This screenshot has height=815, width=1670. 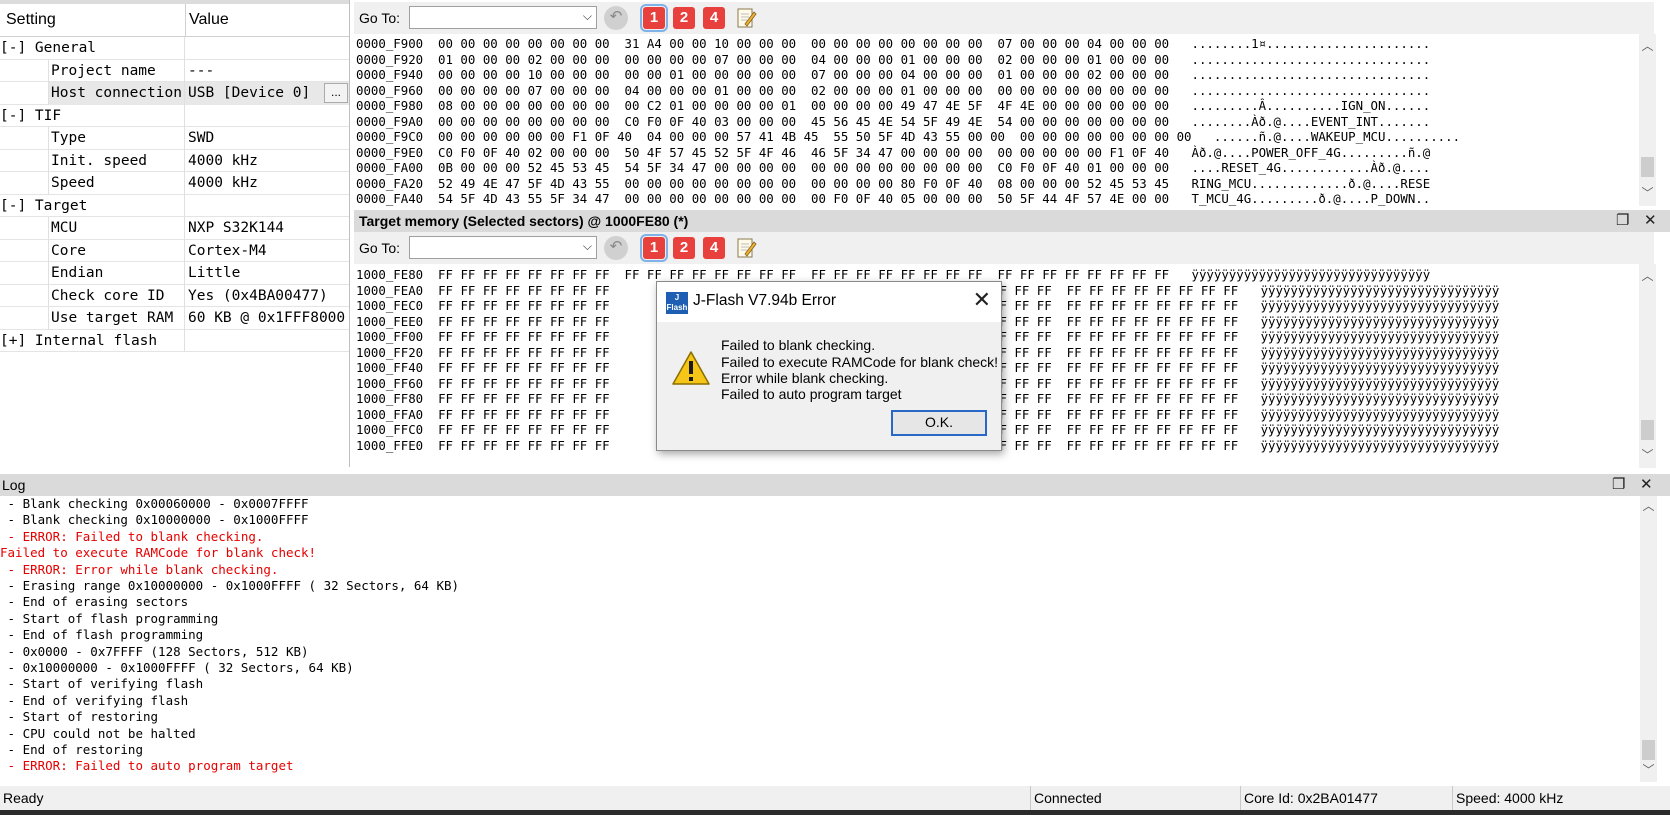 What do you see at coordinates (174, 205) in the screenshot?
I see `settings-row-target: [-] Target` at bounding box center [174, 205].